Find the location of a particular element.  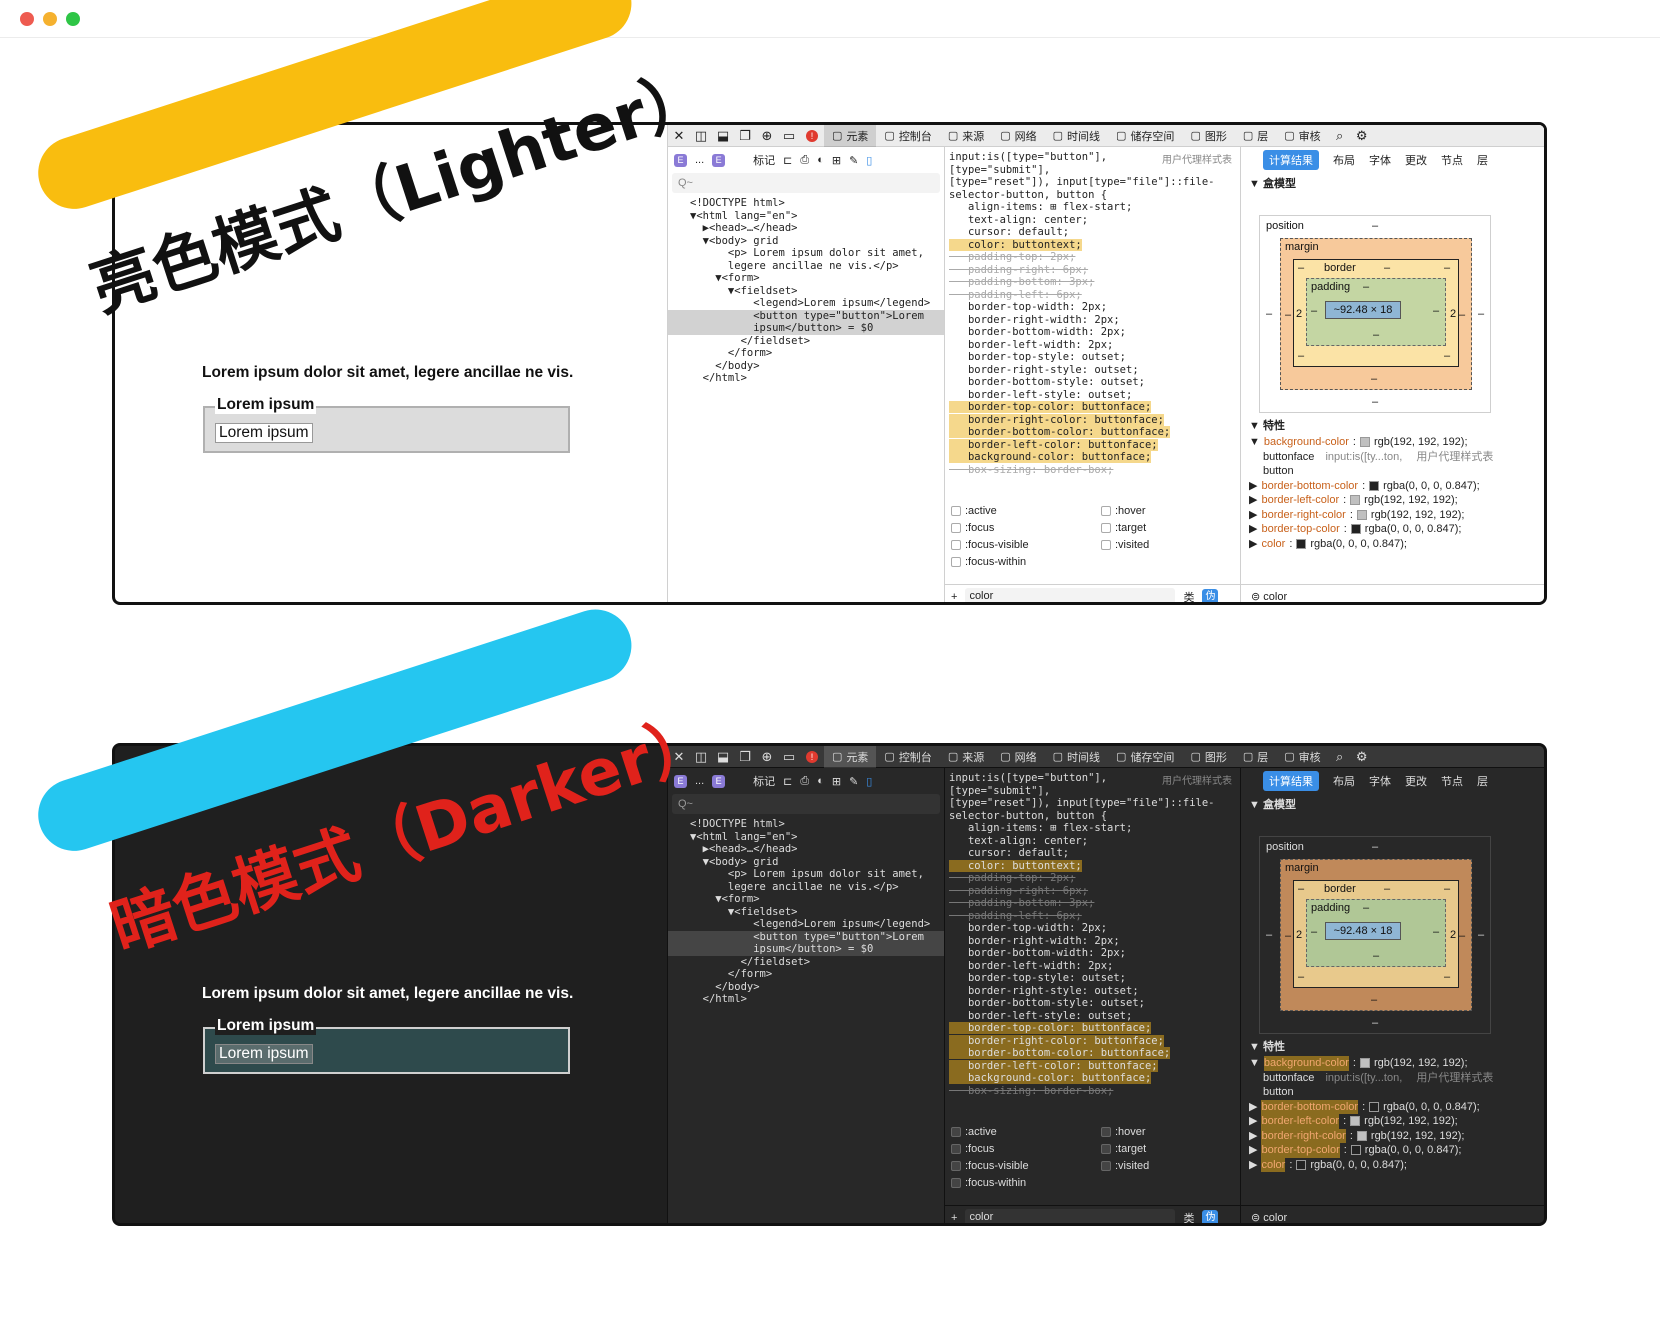

css-declaration: border-left-style: outset; is located at coordinates (1092, 1016).